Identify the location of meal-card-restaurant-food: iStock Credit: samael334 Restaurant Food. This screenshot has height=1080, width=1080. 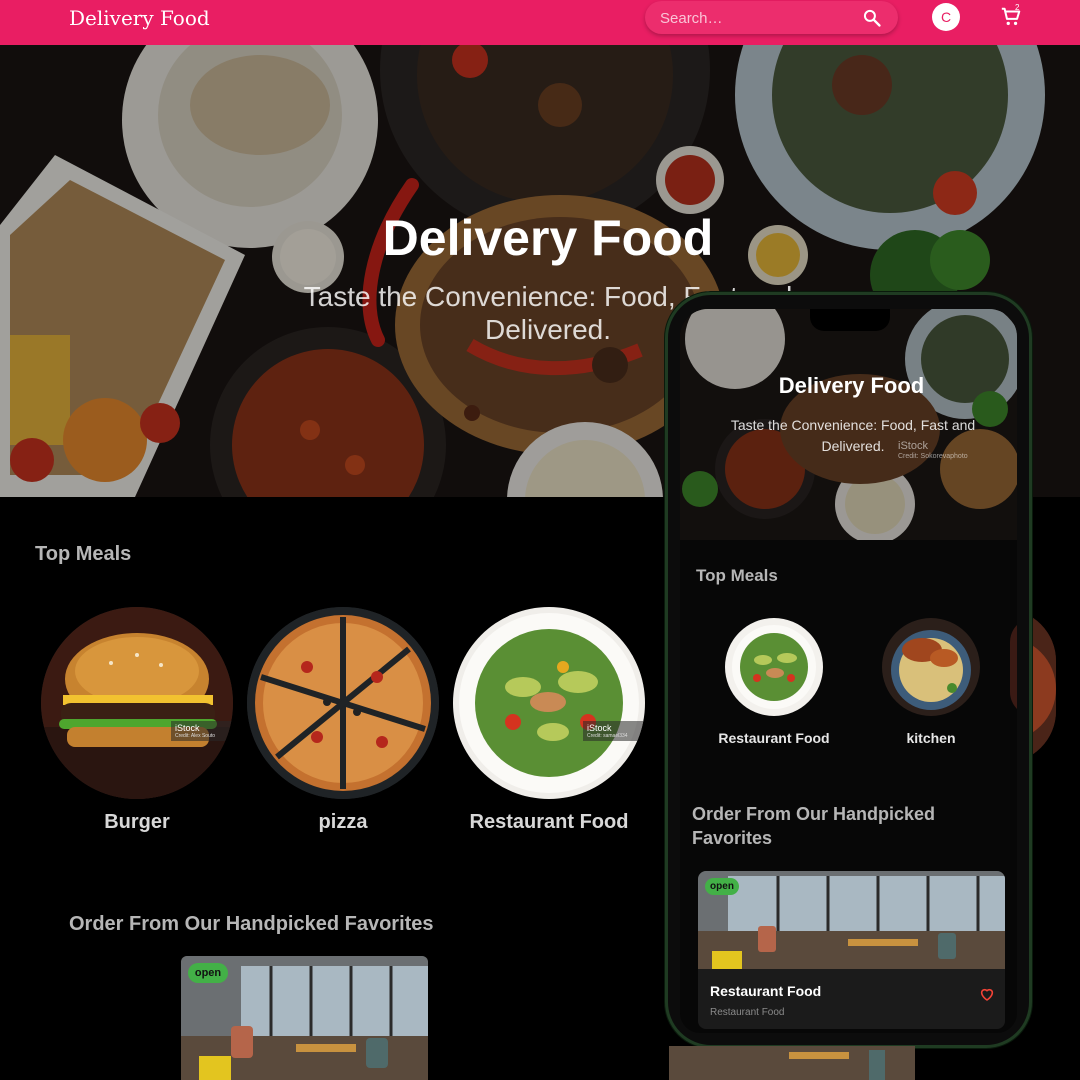
(549, 720).